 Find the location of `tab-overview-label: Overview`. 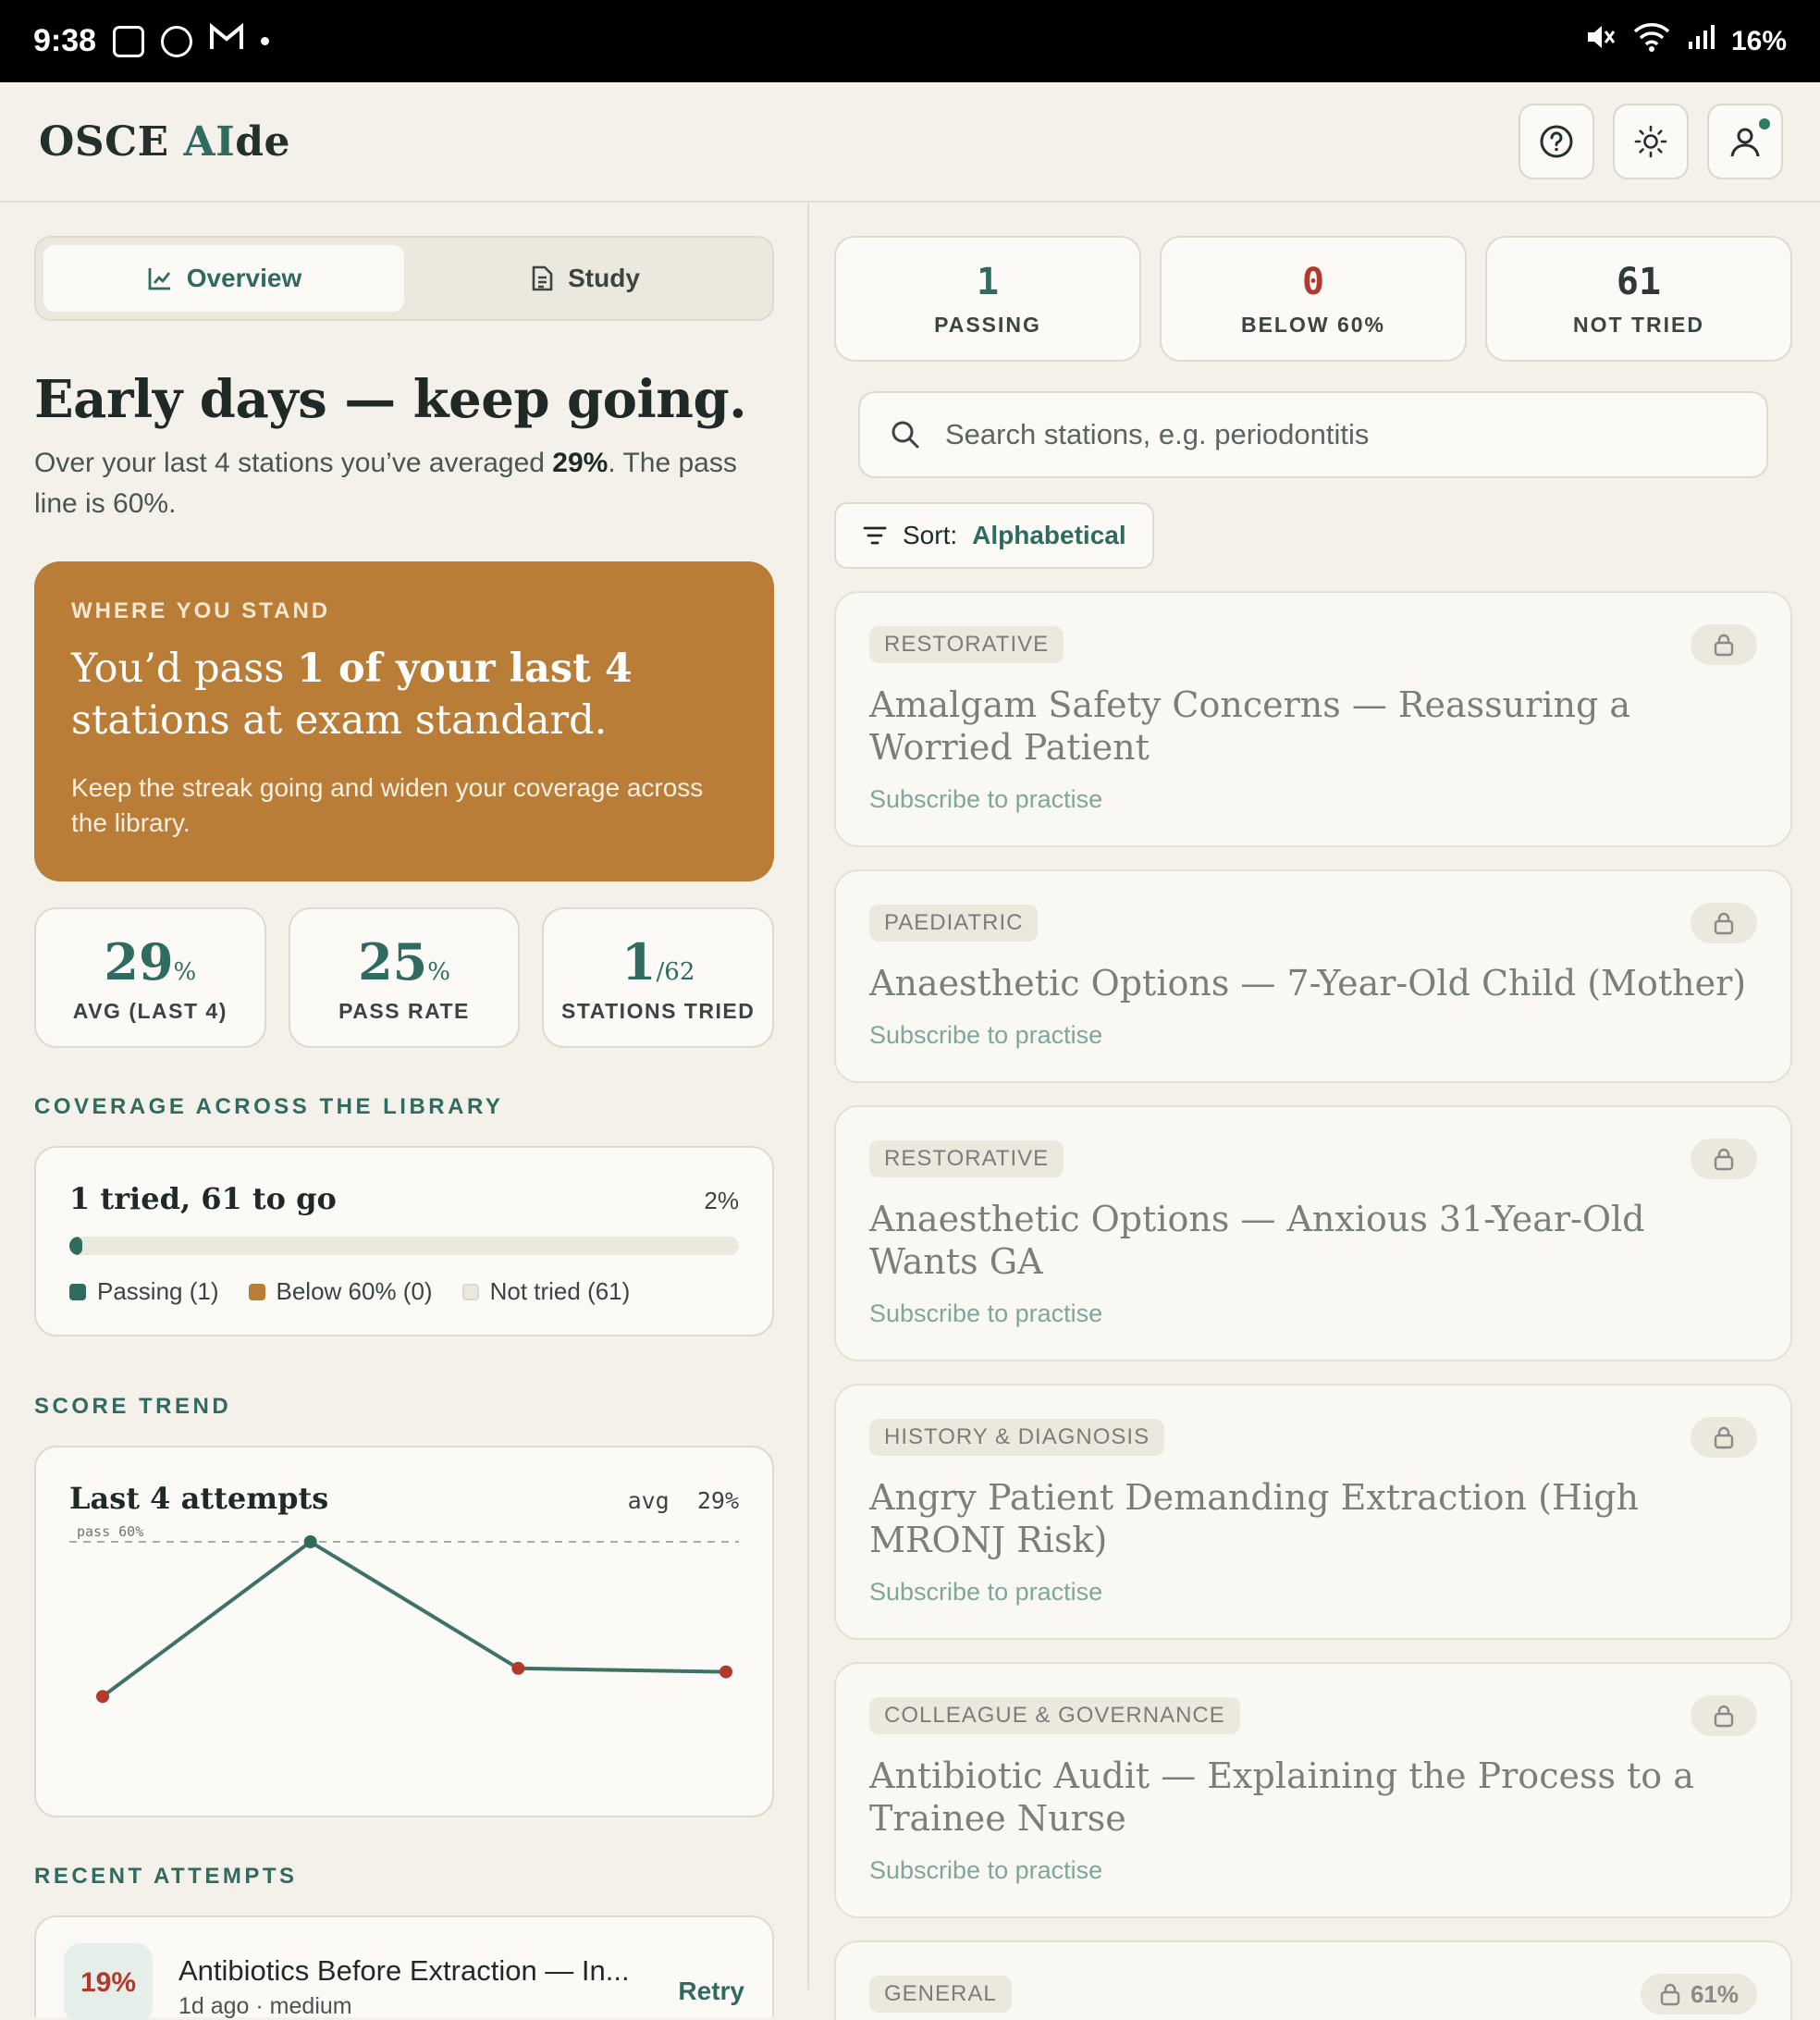

tab-overview-label: Overview is located at coordinates (244, 278).